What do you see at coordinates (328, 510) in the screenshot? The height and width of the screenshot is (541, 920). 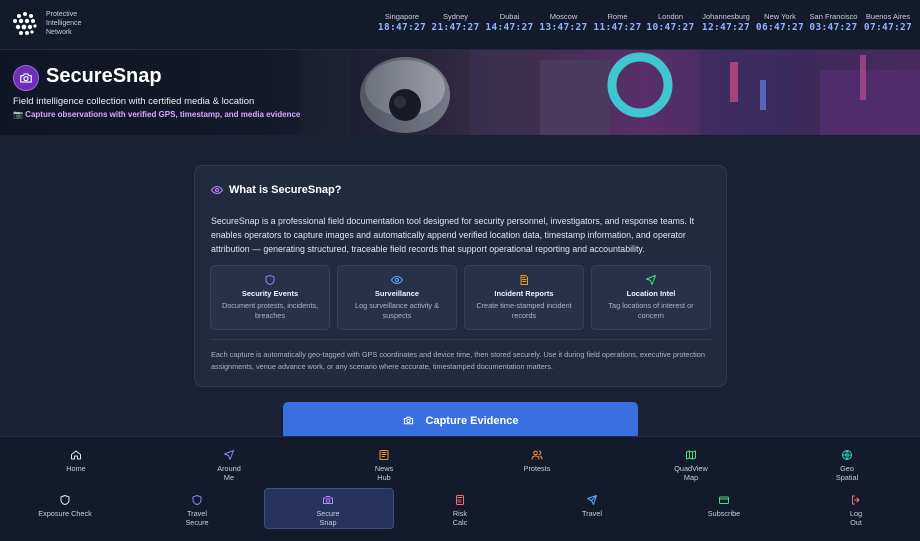 I see `nav-item-secure-snap: Secure Snap` at bounding box center [328, 510].